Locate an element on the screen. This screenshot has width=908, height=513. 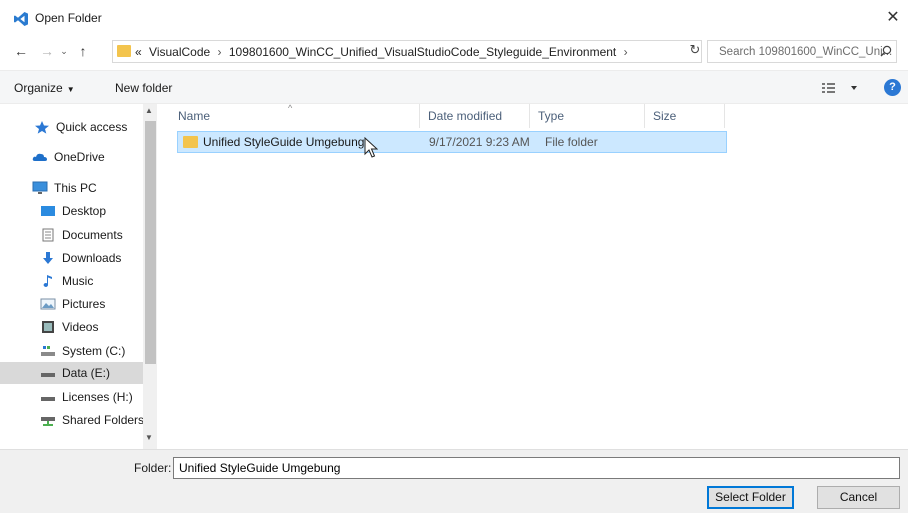
sidebar-item-pictures: Pictures is located at coordinates (72, 304).